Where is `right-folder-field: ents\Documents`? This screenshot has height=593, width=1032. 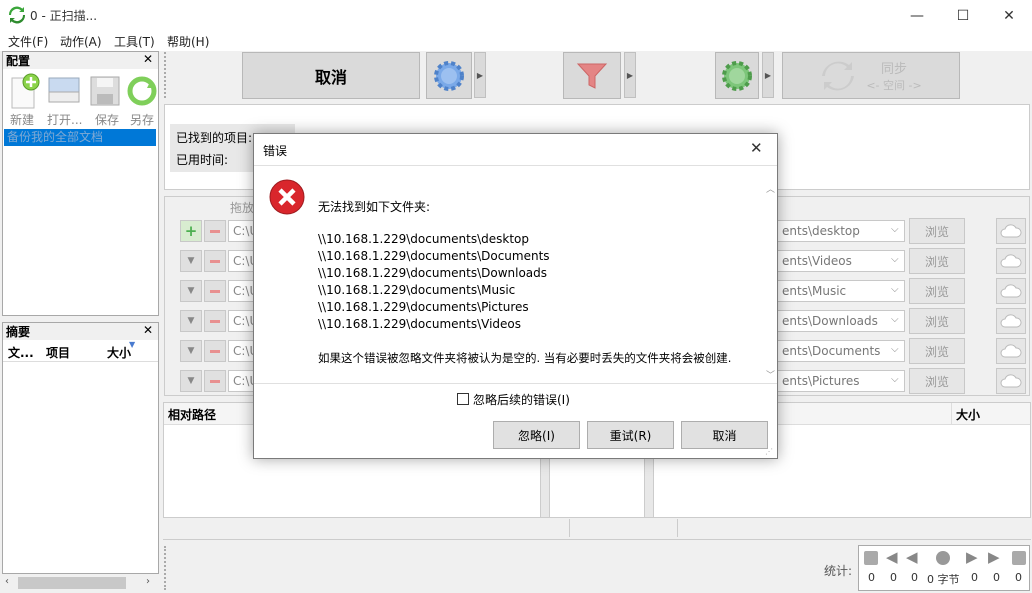 right-folder-field: ents\Documents is located at coordinates (841, 351).